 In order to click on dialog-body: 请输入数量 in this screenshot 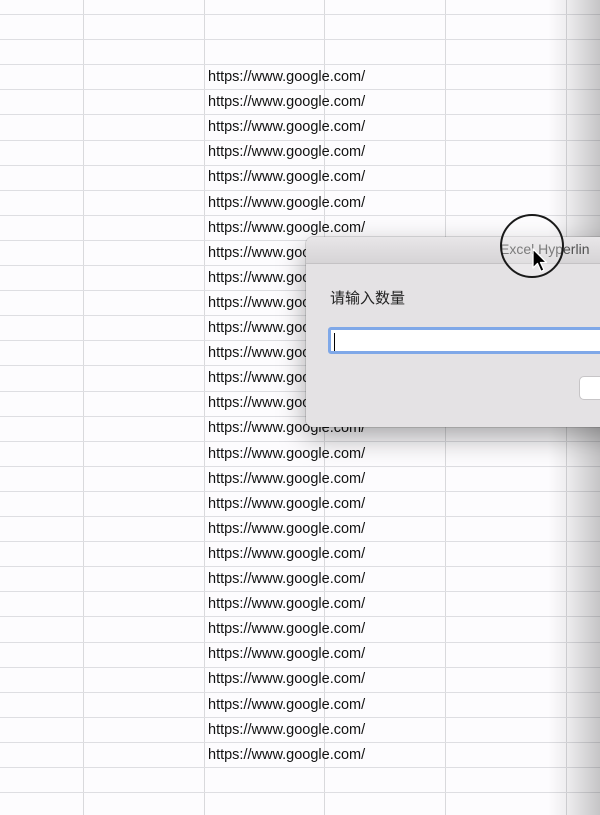, I will do `click(453, 345)`.